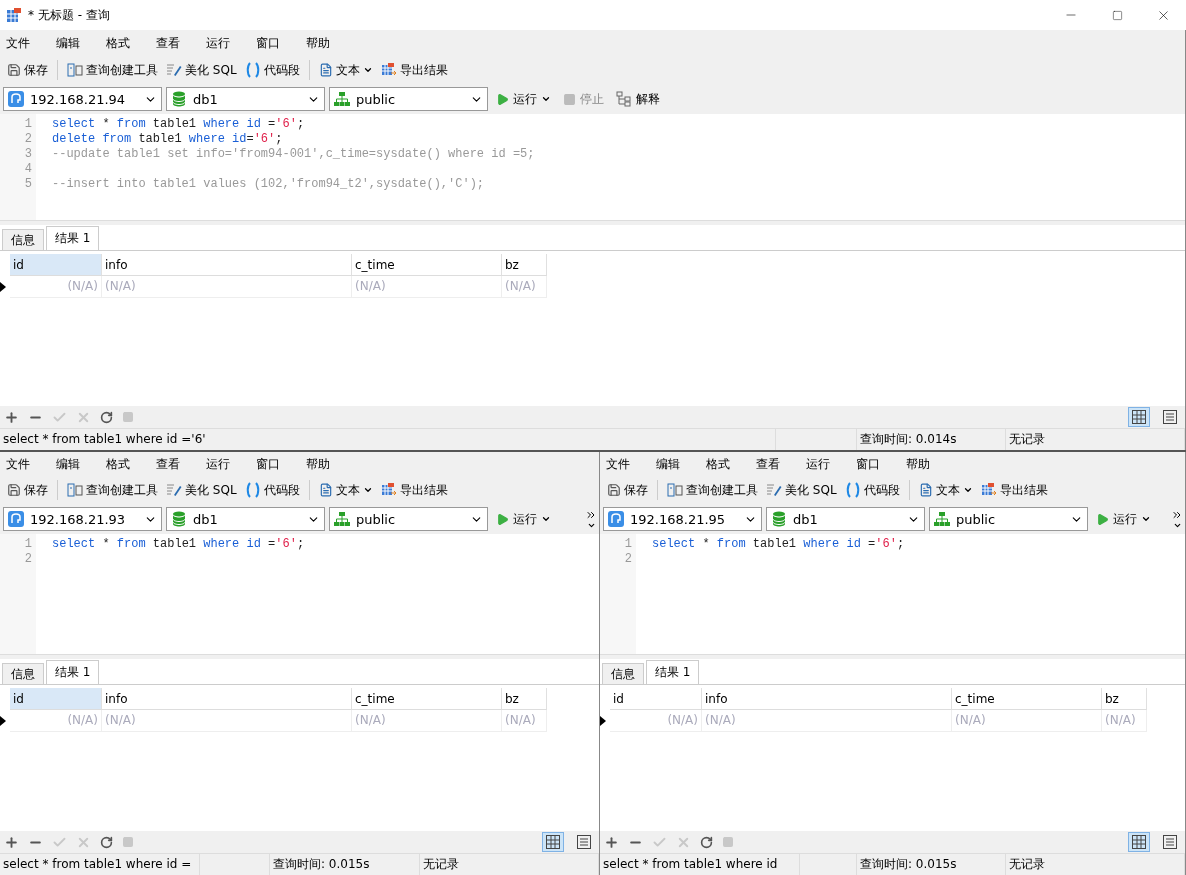 The image size is (1186, 875). I want to click on line-number: 2, so click(28, 139).